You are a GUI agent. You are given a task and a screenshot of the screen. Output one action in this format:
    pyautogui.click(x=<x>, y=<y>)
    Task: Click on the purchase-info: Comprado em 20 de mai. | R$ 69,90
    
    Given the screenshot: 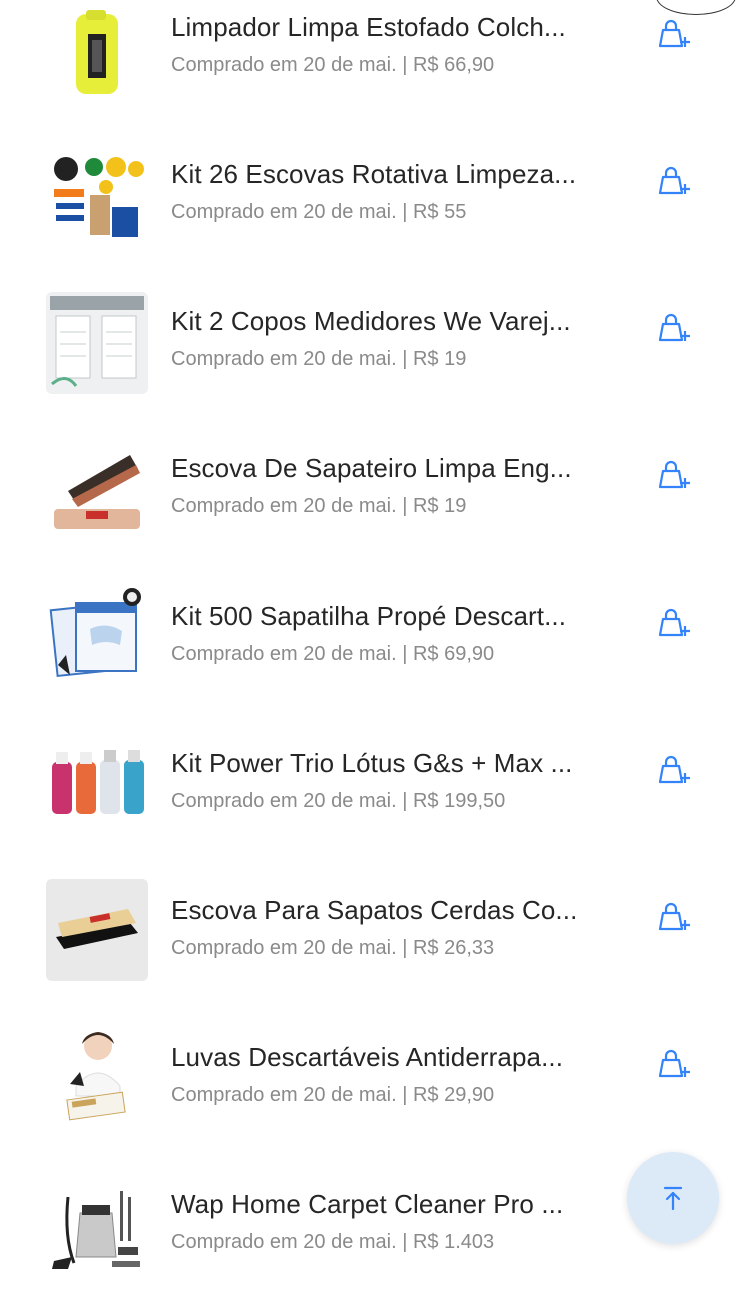 What is the action you would take?
    pyautogui.click(x=333, y=654)
    